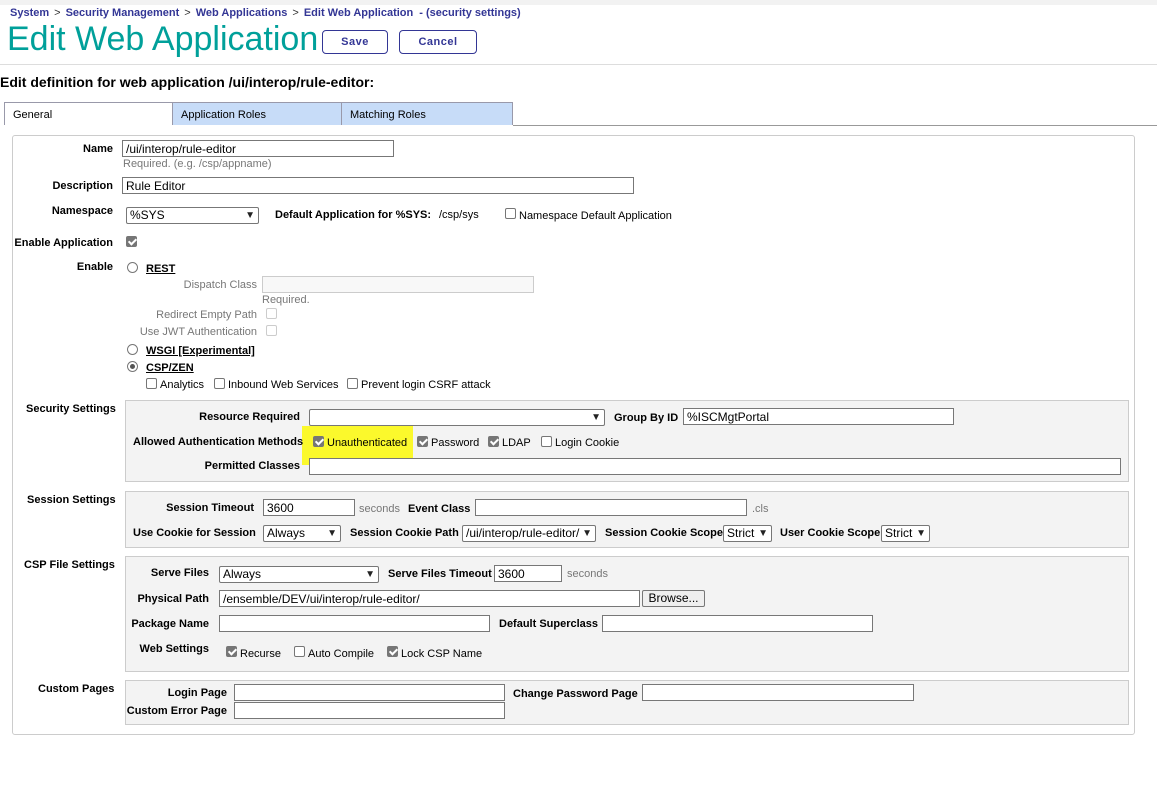 The width and height of the screenshot is (1157, 807). Describe the element at coordinates (587, 443) in the screenshot. I see `login-cookie-label: Login Cookie` at that location.